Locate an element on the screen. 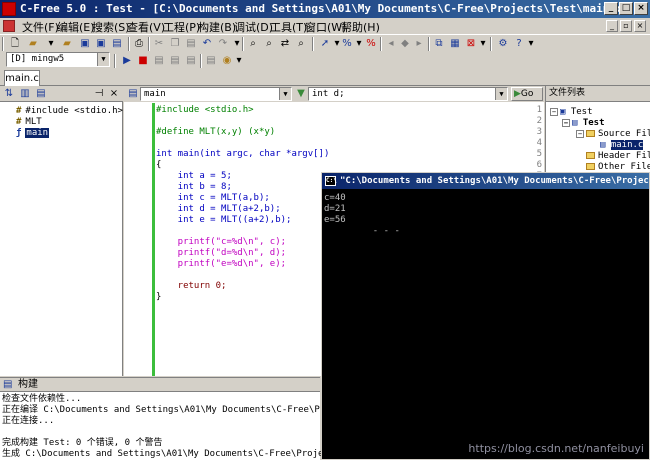 Image resolution: width=650 pixels, height=460 pixels. code-line: printf("e=%d\n", e); is located at coordinates (221, 264).